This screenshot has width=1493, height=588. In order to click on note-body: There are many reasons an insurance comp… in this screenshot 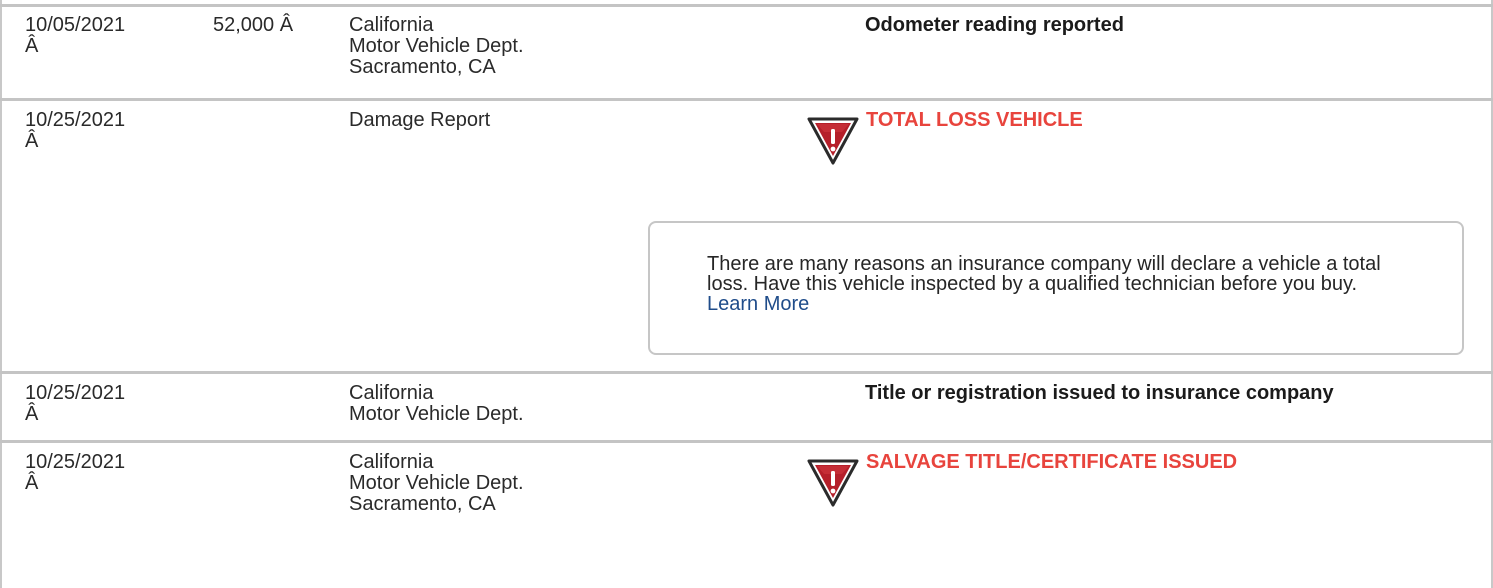, I will do `click(1044, 274)`.